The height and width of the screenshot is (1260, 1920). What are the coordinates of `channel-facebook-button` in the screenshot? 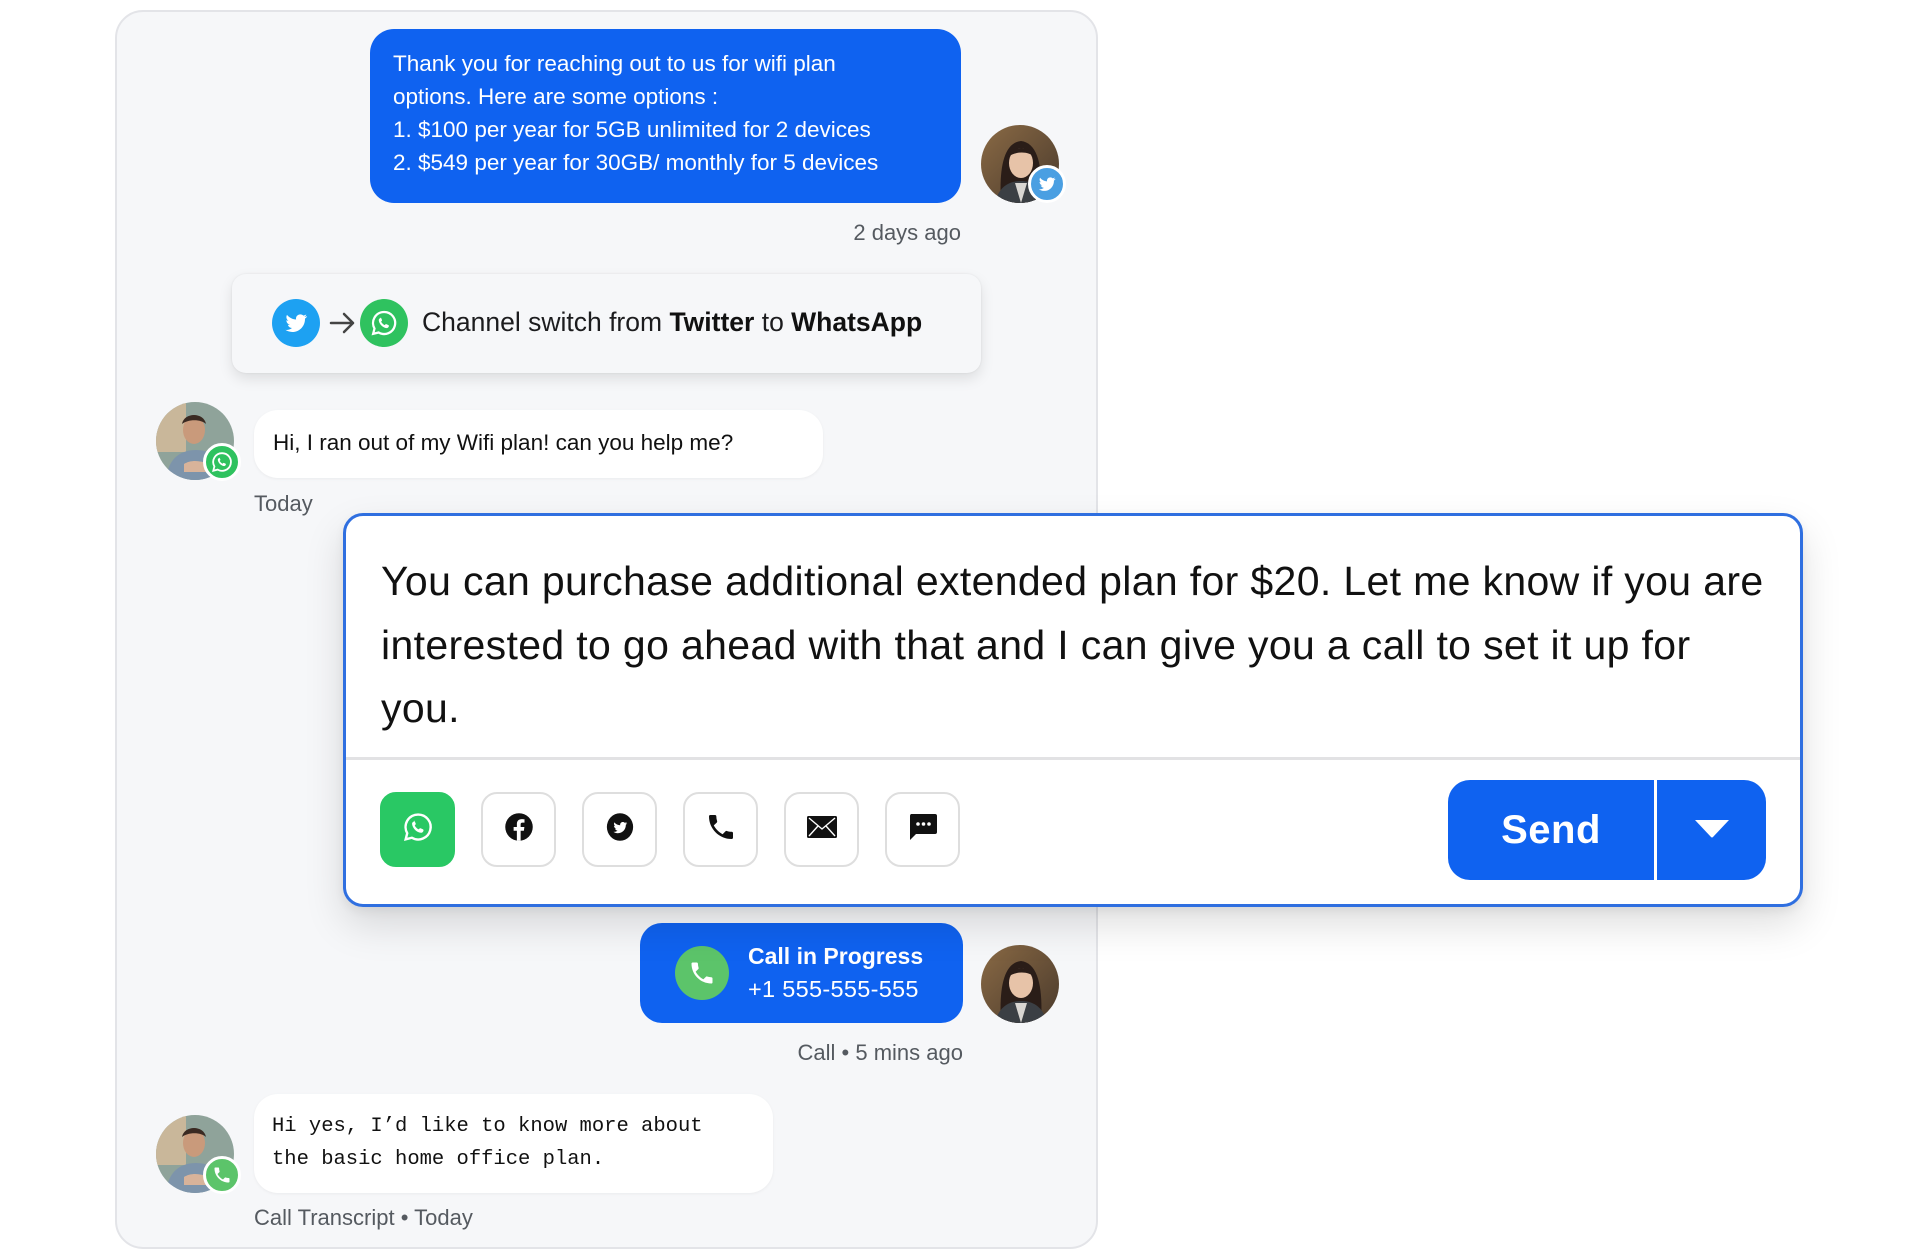 It's located at (518, 829).